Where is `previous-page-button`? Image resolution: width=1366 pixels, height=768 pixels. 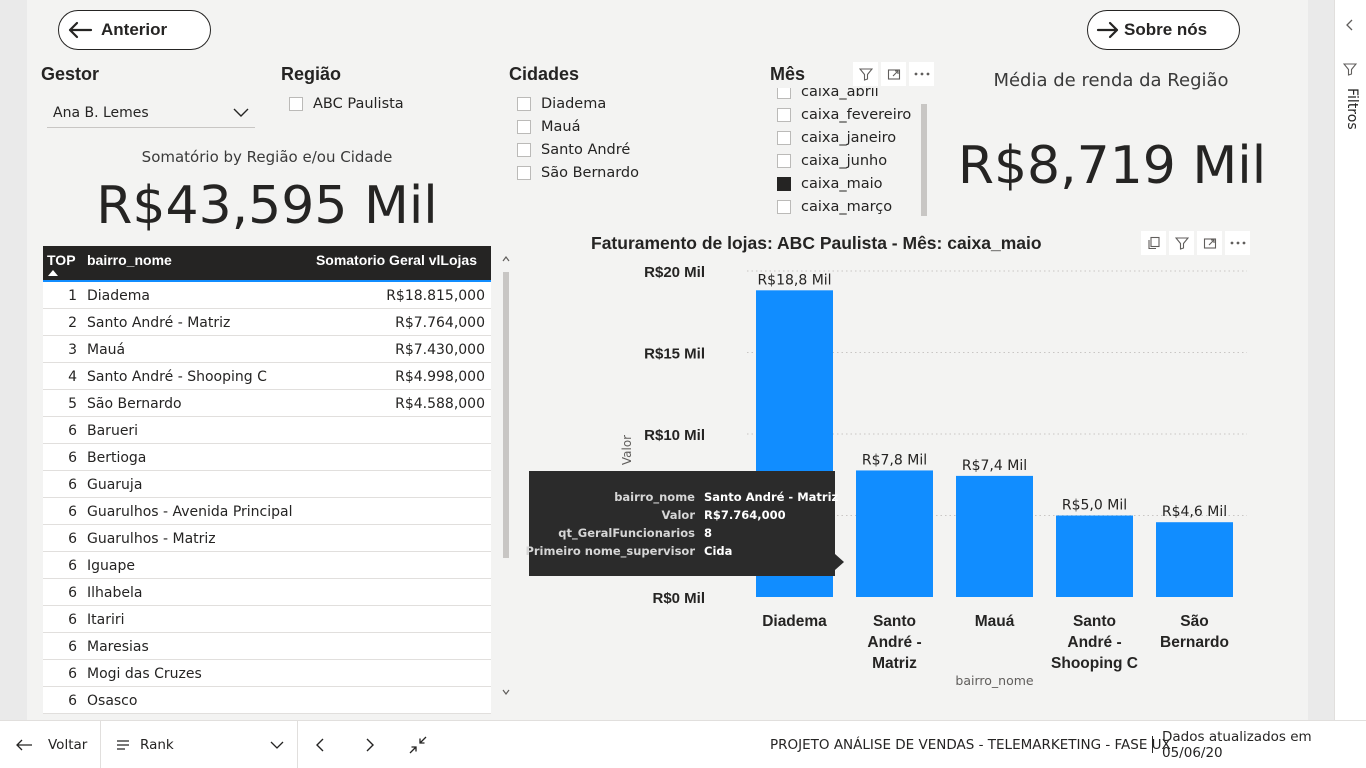
previous-page-button is located at coordinates (320, 744).